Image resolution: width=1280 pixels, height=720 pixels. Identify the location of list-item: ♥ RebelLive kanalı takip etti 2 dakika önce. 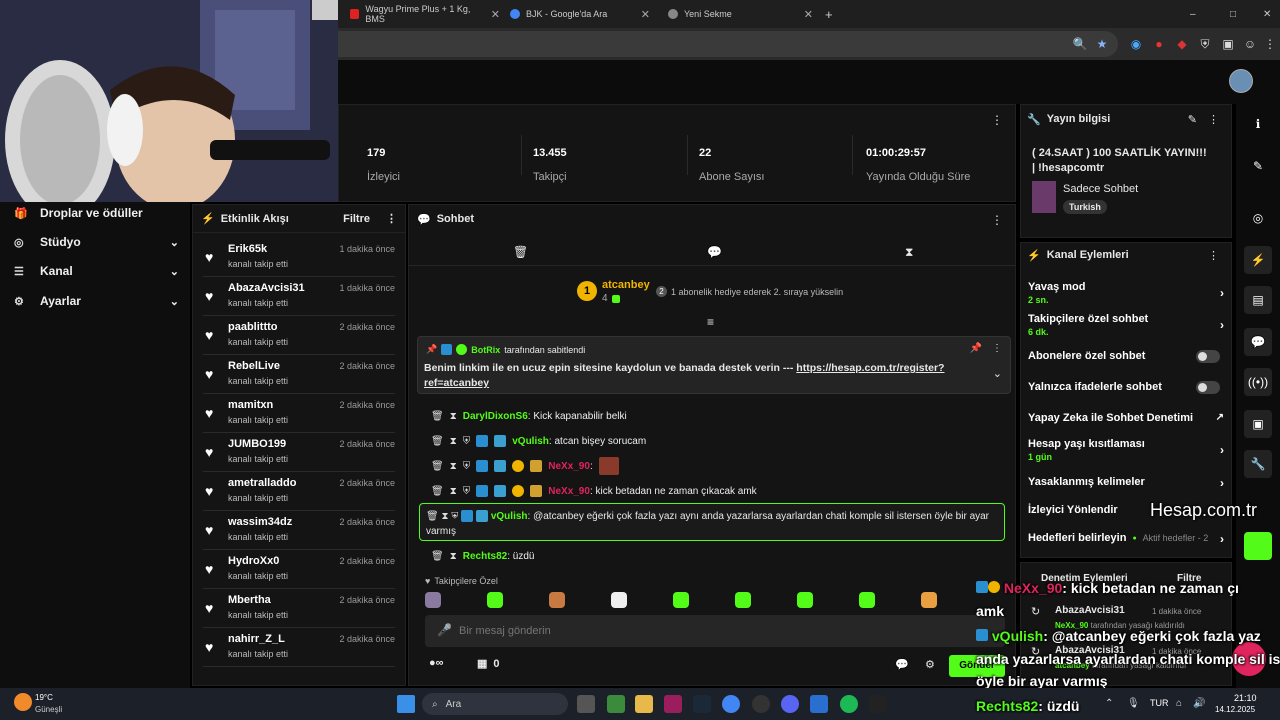
(299, 375).